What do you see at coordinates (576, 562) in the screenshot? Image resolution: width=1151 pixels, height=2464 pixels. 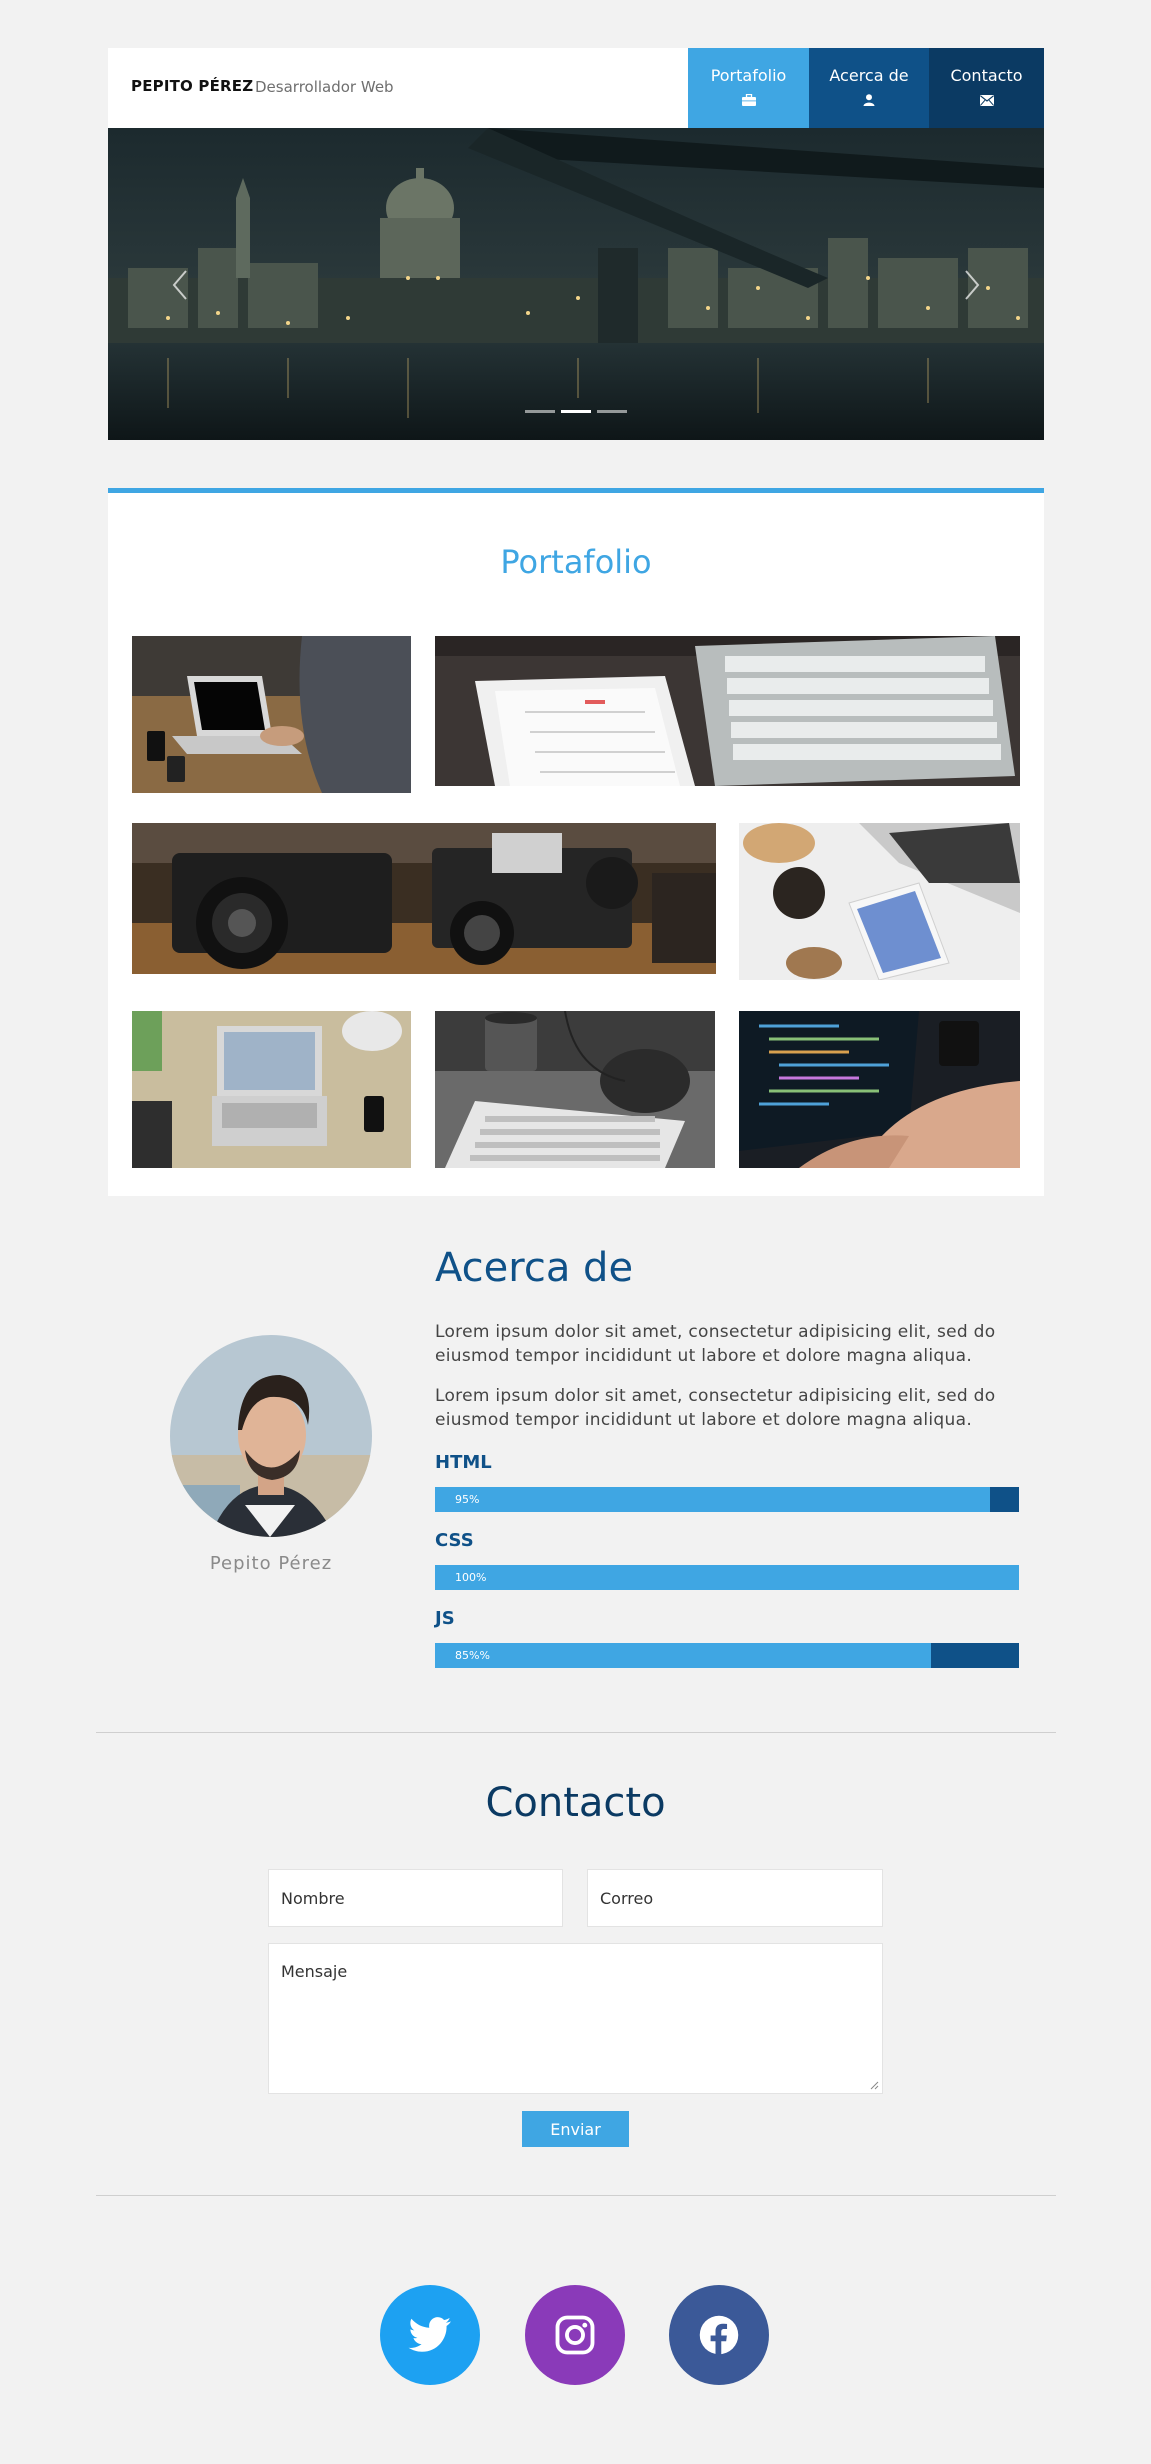 I see `portfolio-title: Portafolio` at bounding box center [576, 562].